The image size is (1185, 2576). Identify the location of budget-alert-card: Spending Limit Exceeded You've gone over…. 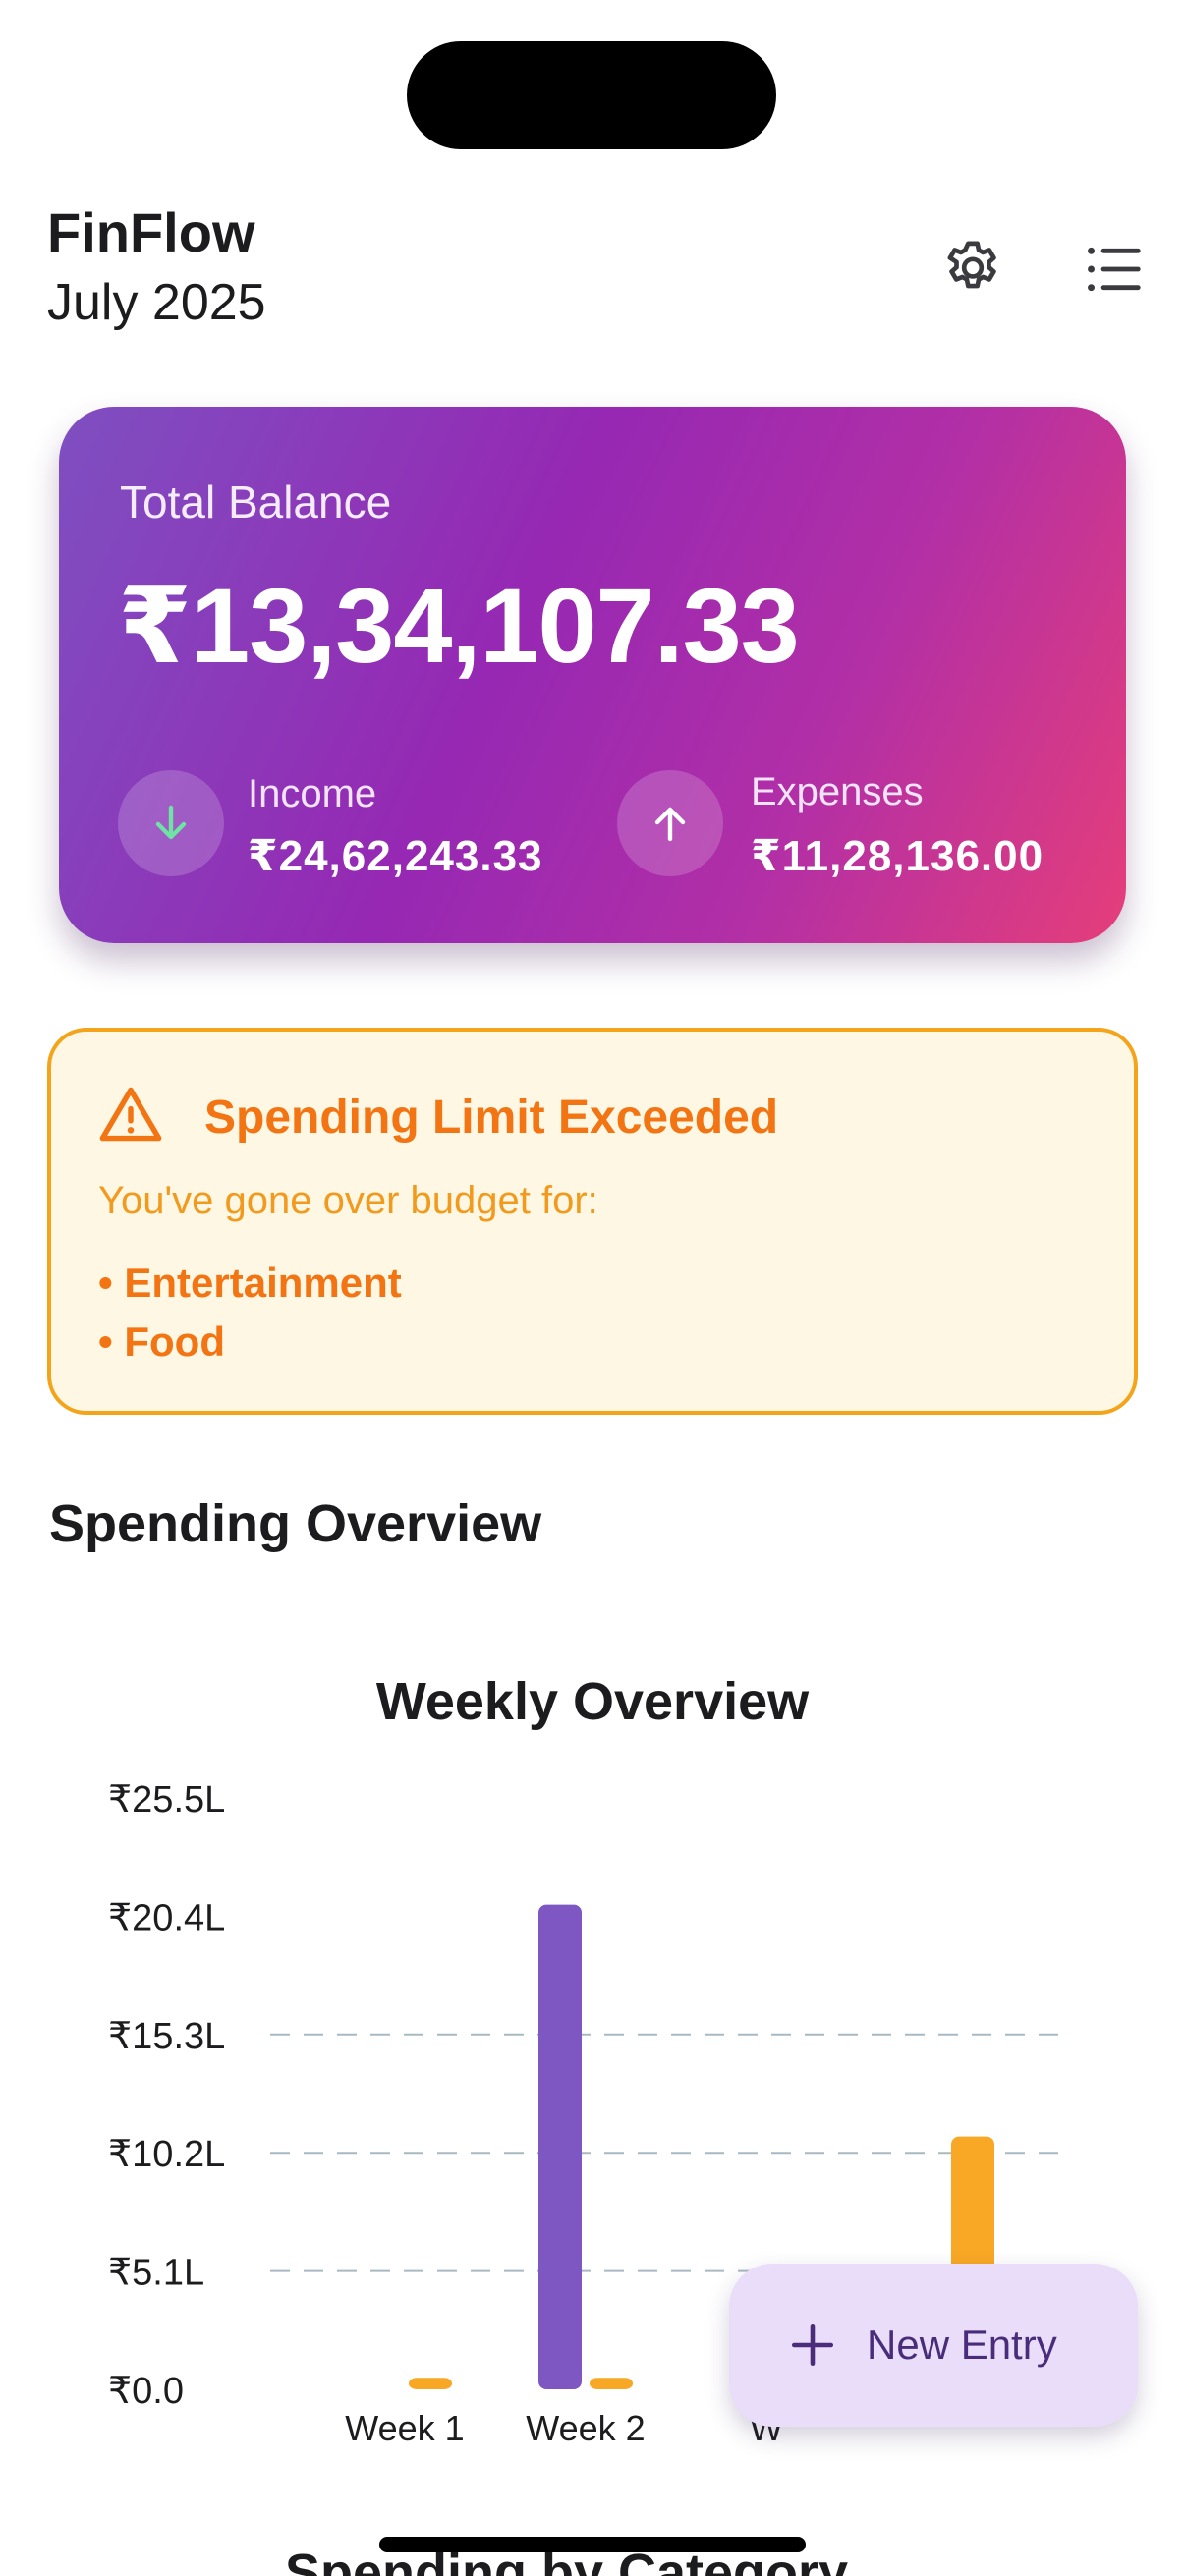
(592, 1221).